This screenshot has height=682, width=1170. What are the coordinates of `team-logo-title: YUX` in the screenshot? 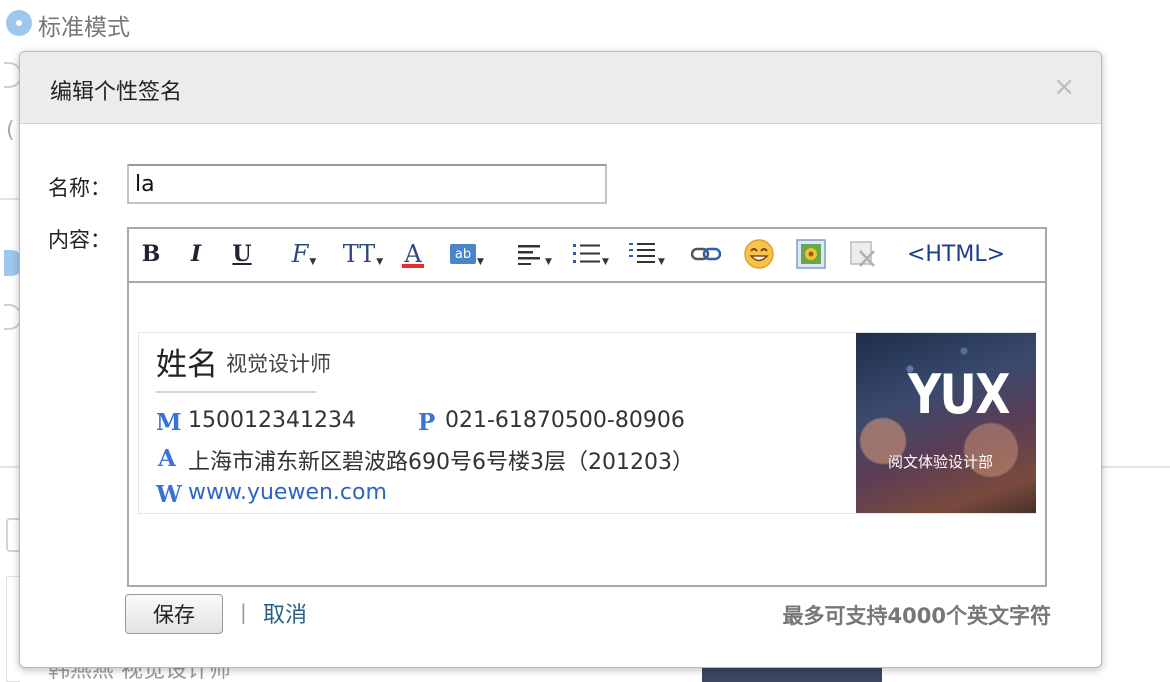 It's located at (959, 394).